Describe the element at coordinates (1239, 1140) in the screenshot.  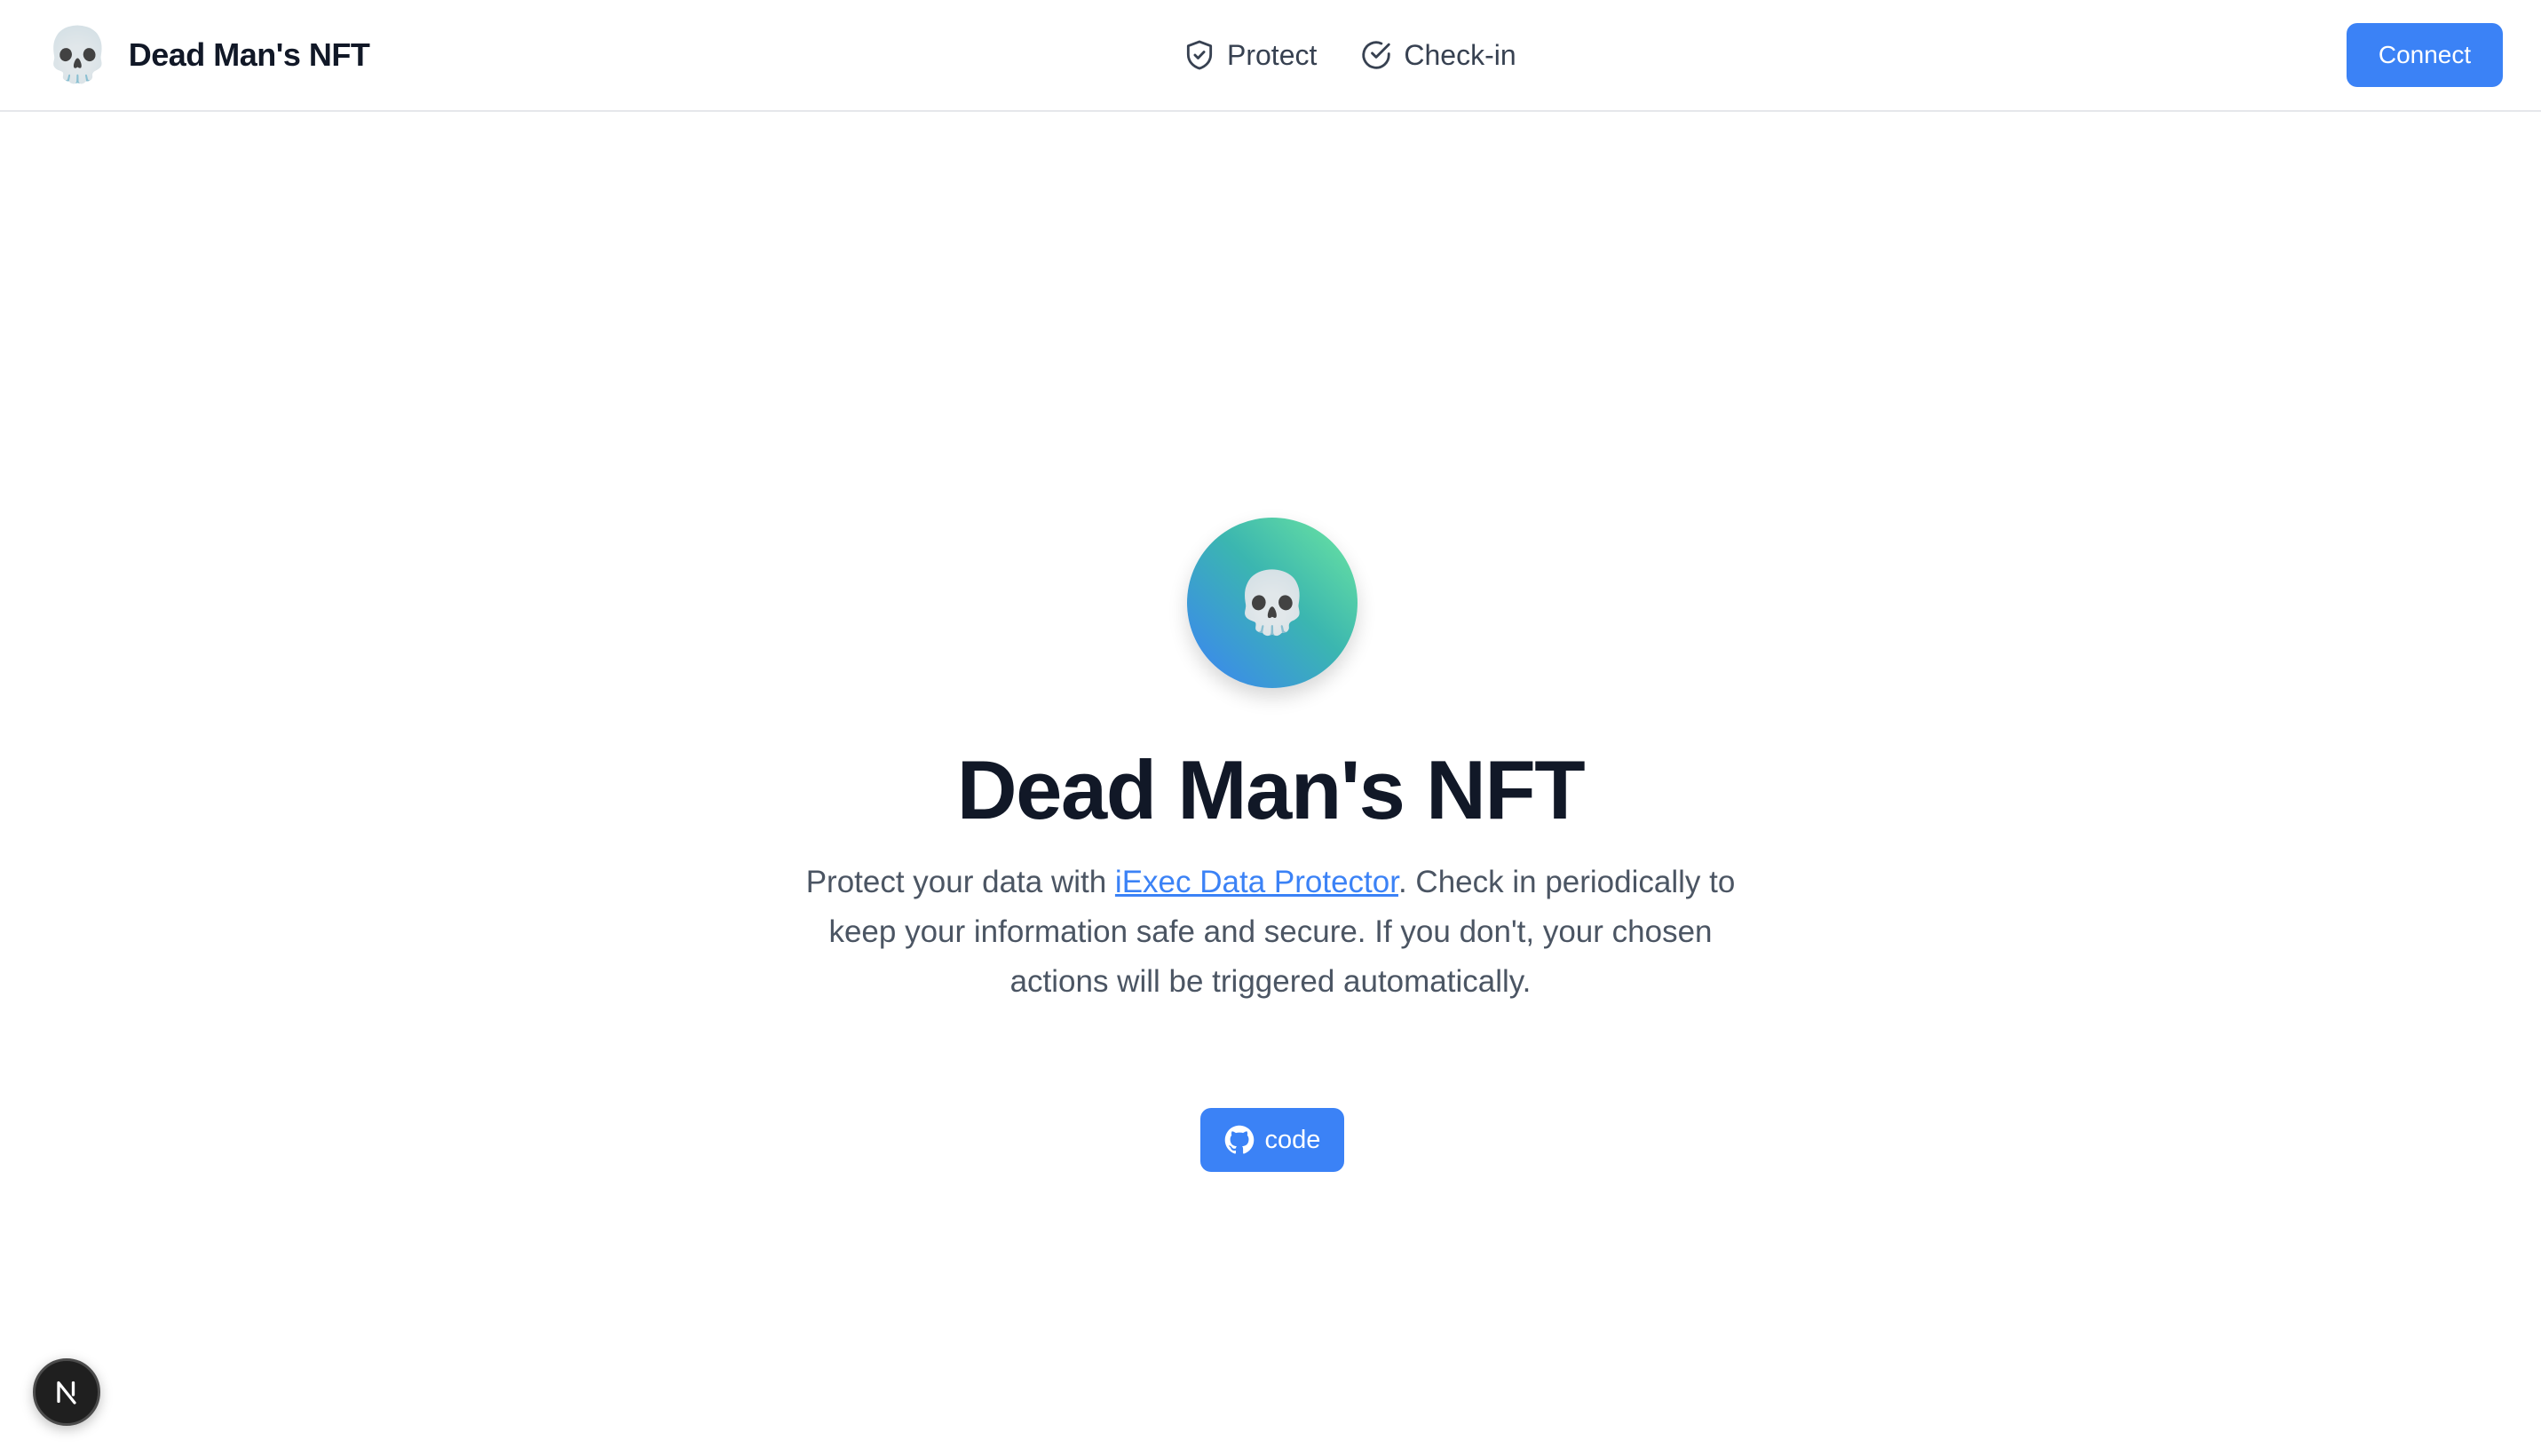
I see `github-icon` at that location.